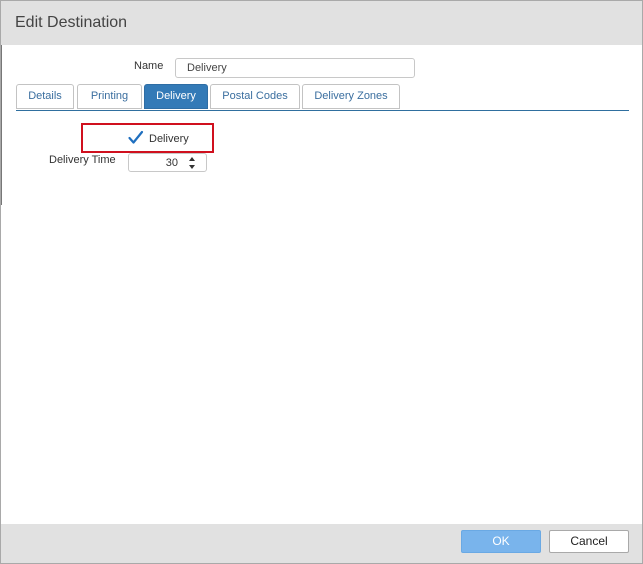 This screenshot has height=564, width=643. I want to click on name-input: Delivery, so click(295, 68).